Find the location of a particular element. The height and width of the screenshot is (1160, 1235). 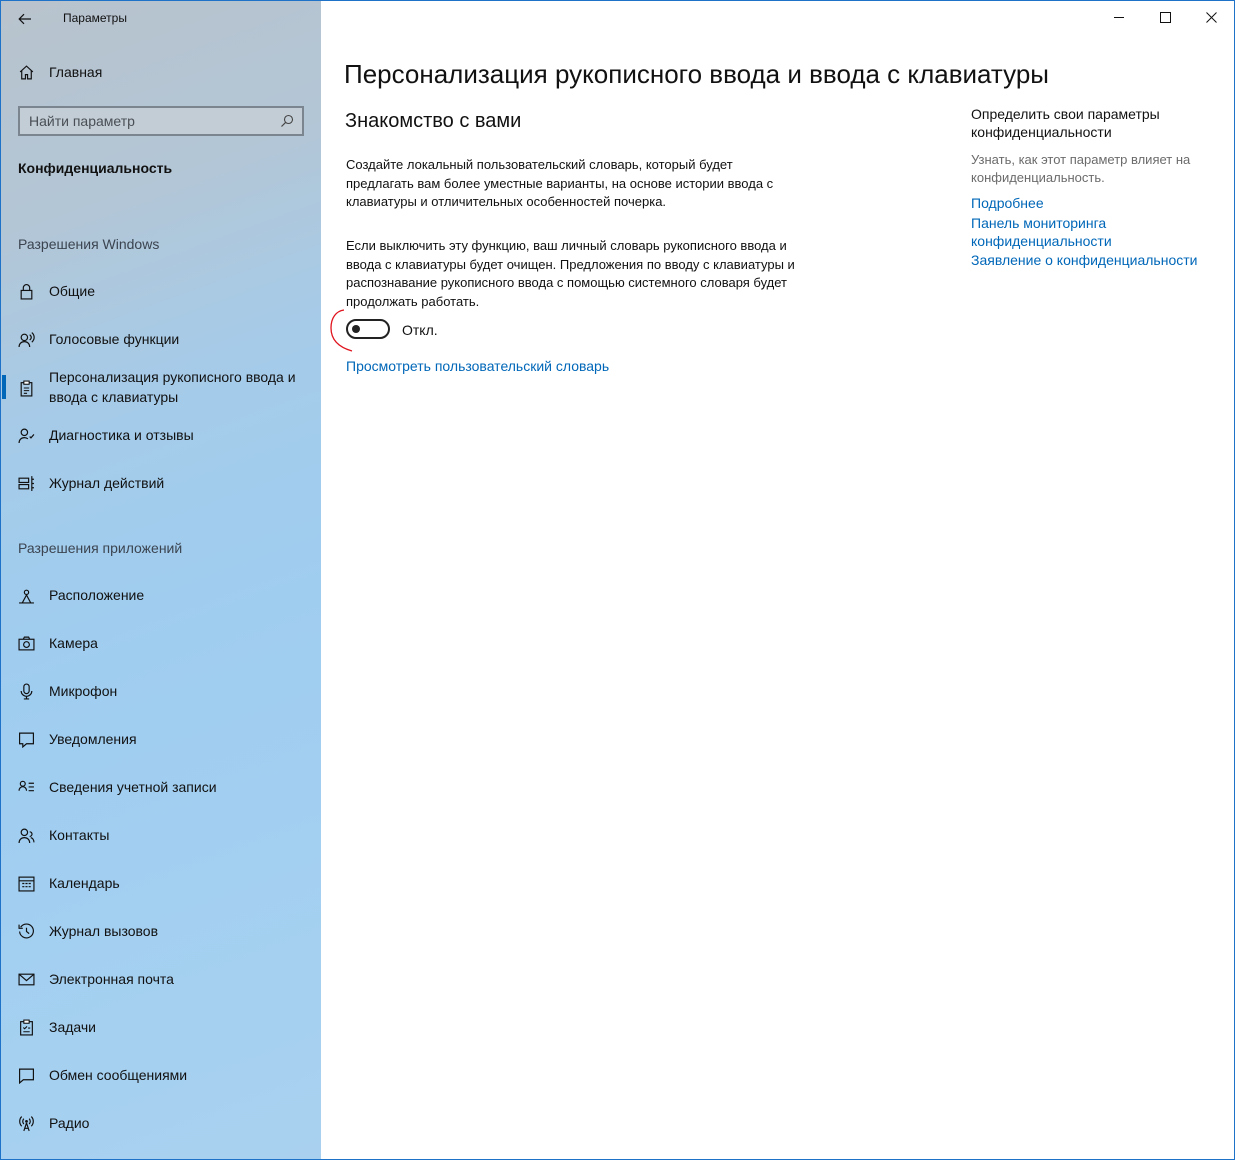

sidebar-item-label: Сведения учетной записи is located at coordinates (133, 787).